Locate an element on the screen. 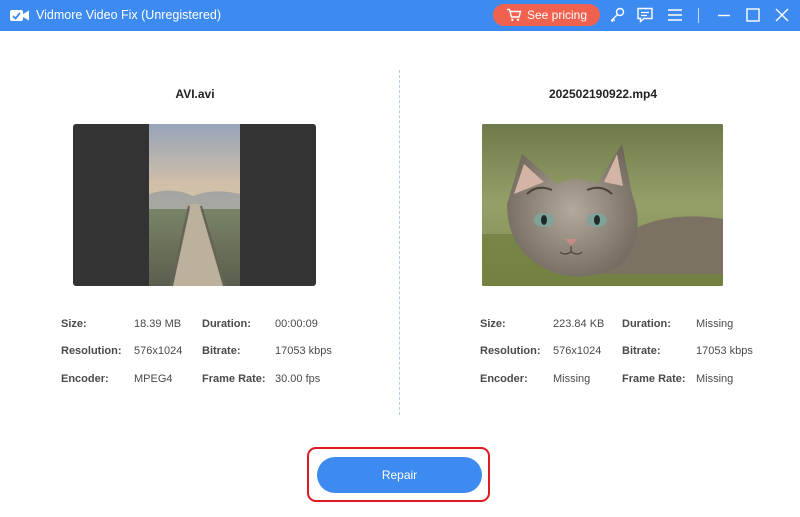  right-bitrate-value: 17053 kbps is located at coordinates (724, 351).